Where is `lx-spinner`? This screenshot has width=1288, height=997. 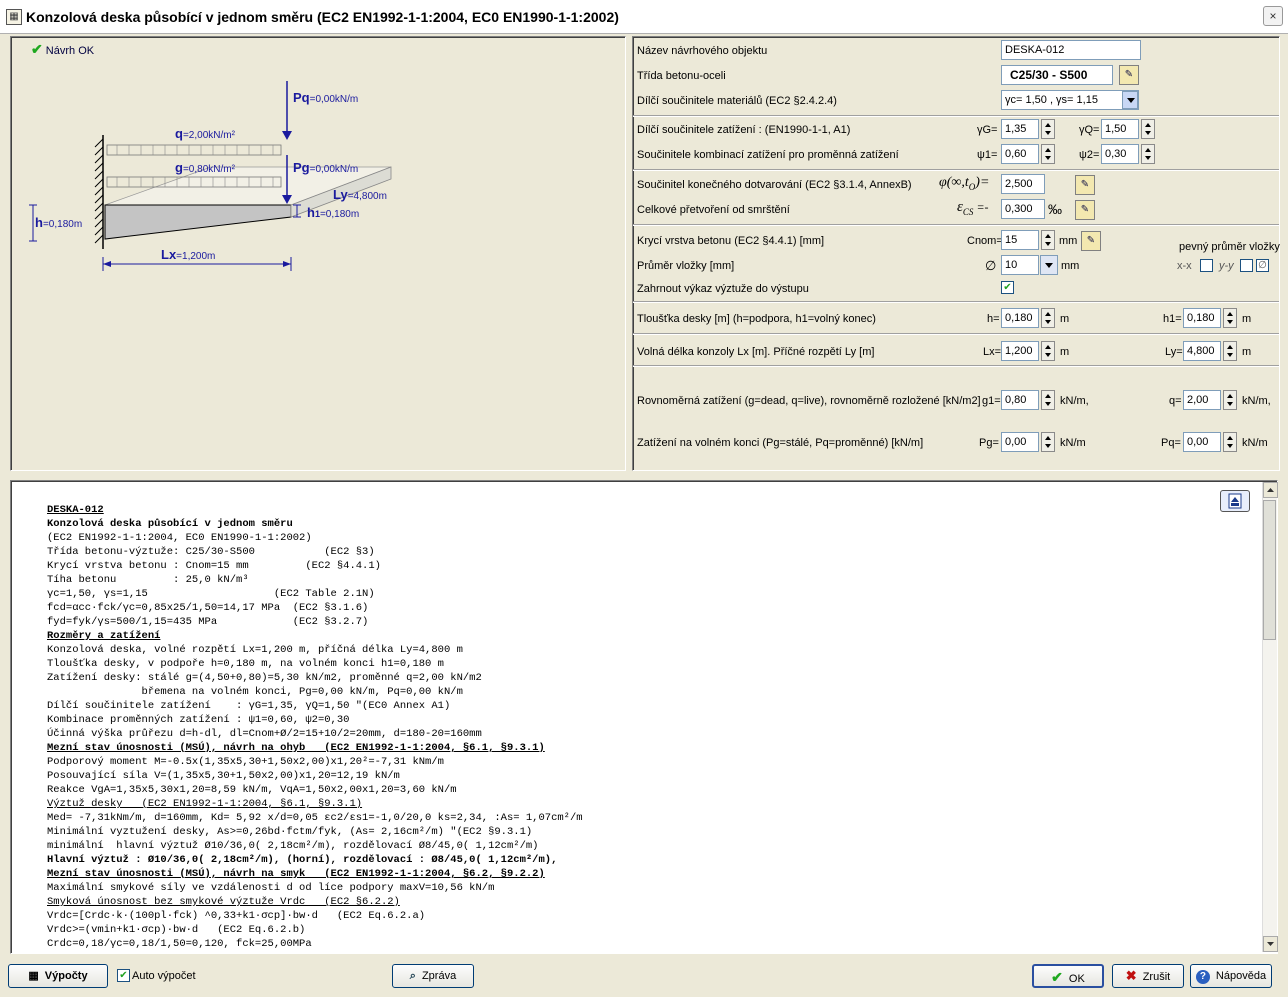
lx-spinner is located at coordinates (1048, 351).